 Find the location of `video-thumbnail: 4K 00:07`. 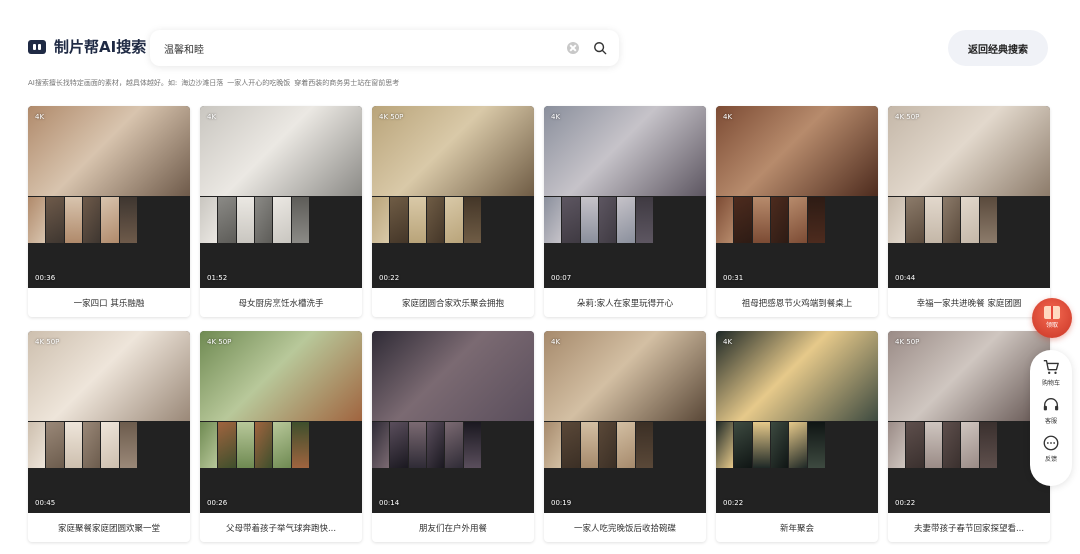

video-thumbnail: 4K 00:07 is located at coordinates (625, 197).